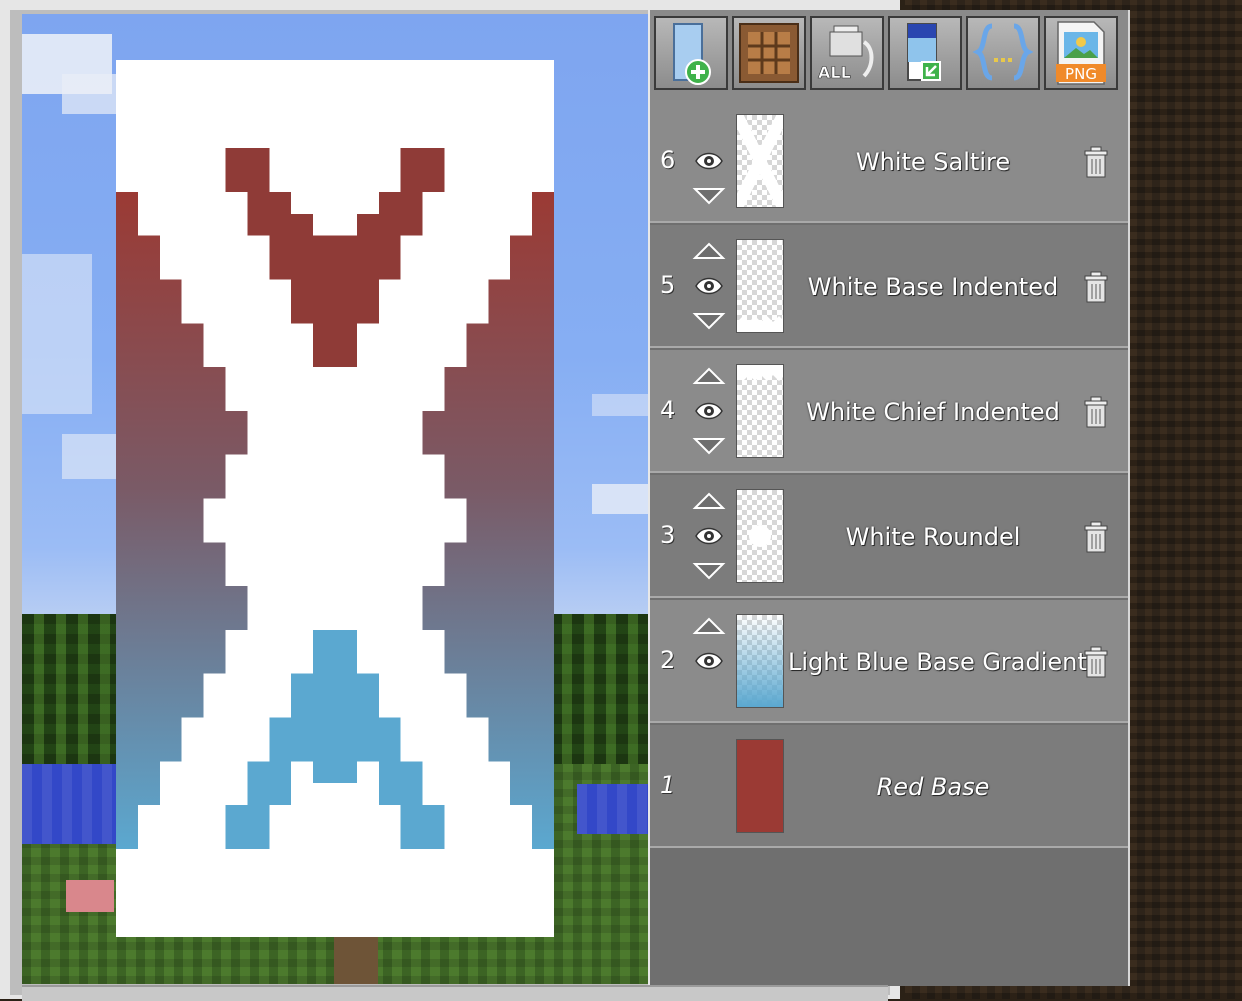  What do you see at coordinates (933, 287) in the screenshot?
I see `layer-name: White Base Indented` at bounding box center [933, 287].